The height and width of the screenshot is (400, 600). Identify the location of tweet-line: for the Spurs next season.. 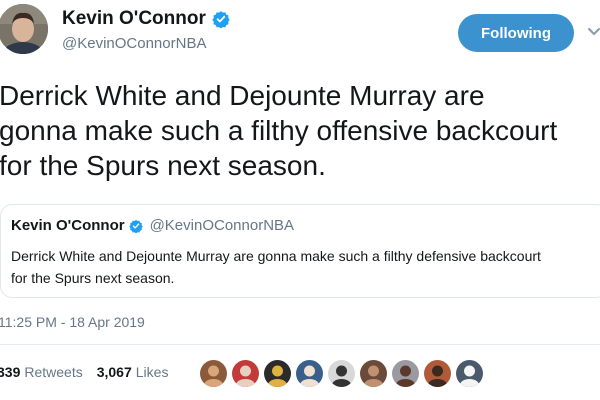
(163, 165).